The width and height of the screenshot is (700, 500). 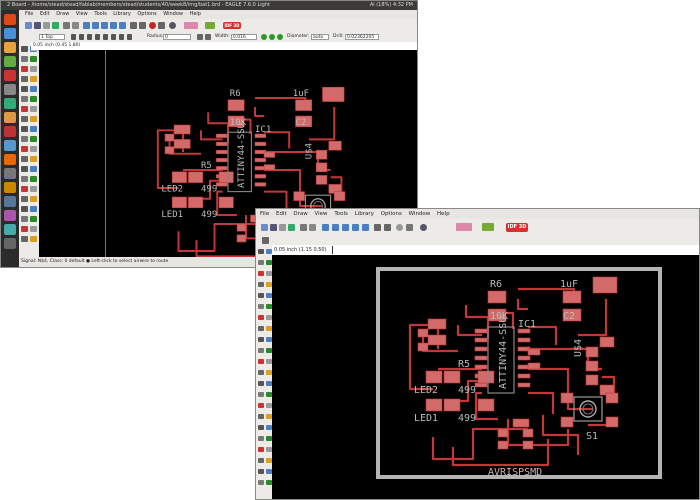 What do you see at coordinates (10, 33) in the screenshot?
I see `files-icon` at bounding box center [10, 33].